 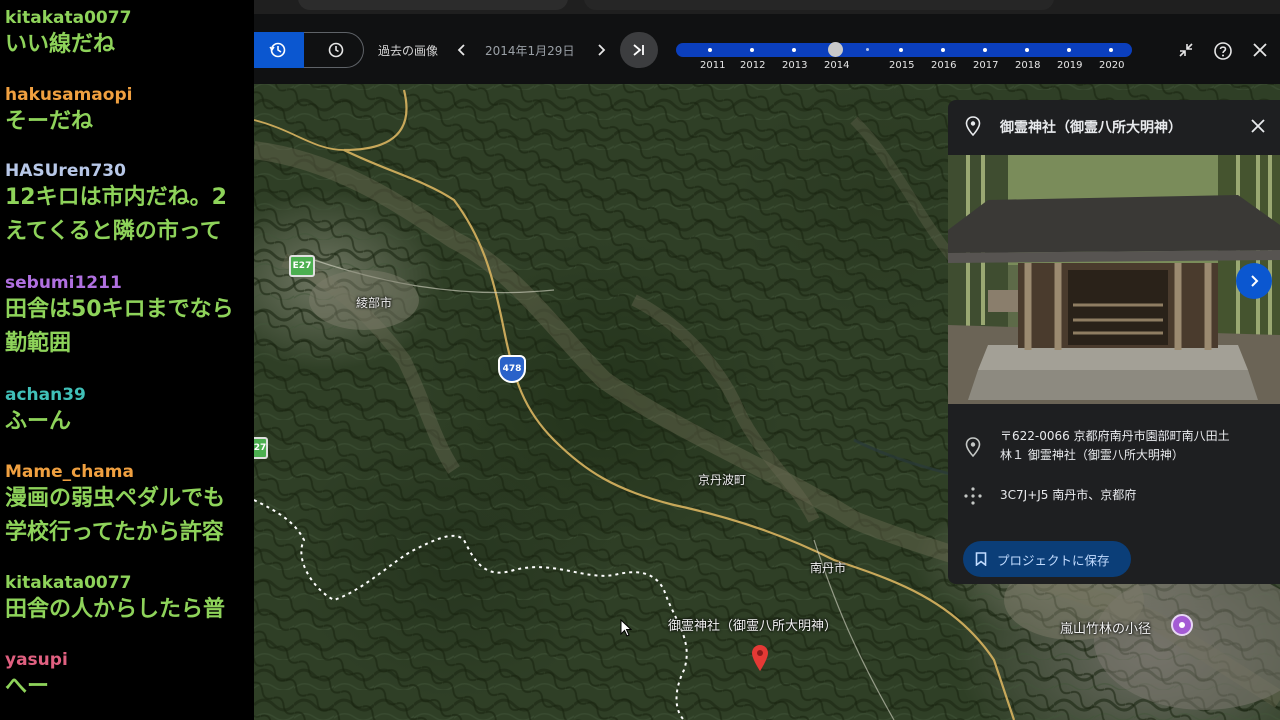 I want to click on historical-imagery-button, so click(x=279, y=50).